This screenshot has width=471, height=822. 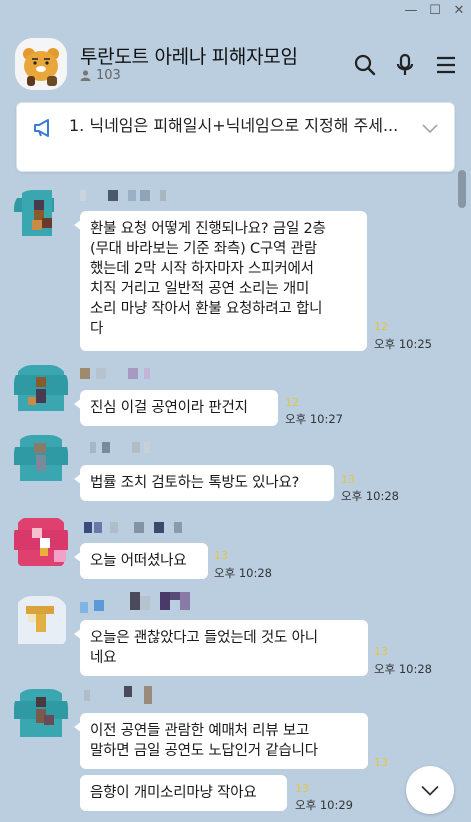 What do you see at coordinates (200, 731) in the screenshot?
I see `message-line: 이전 공연들 관람한 예매처 리뷰 보고` at bounding box center [200, 731].